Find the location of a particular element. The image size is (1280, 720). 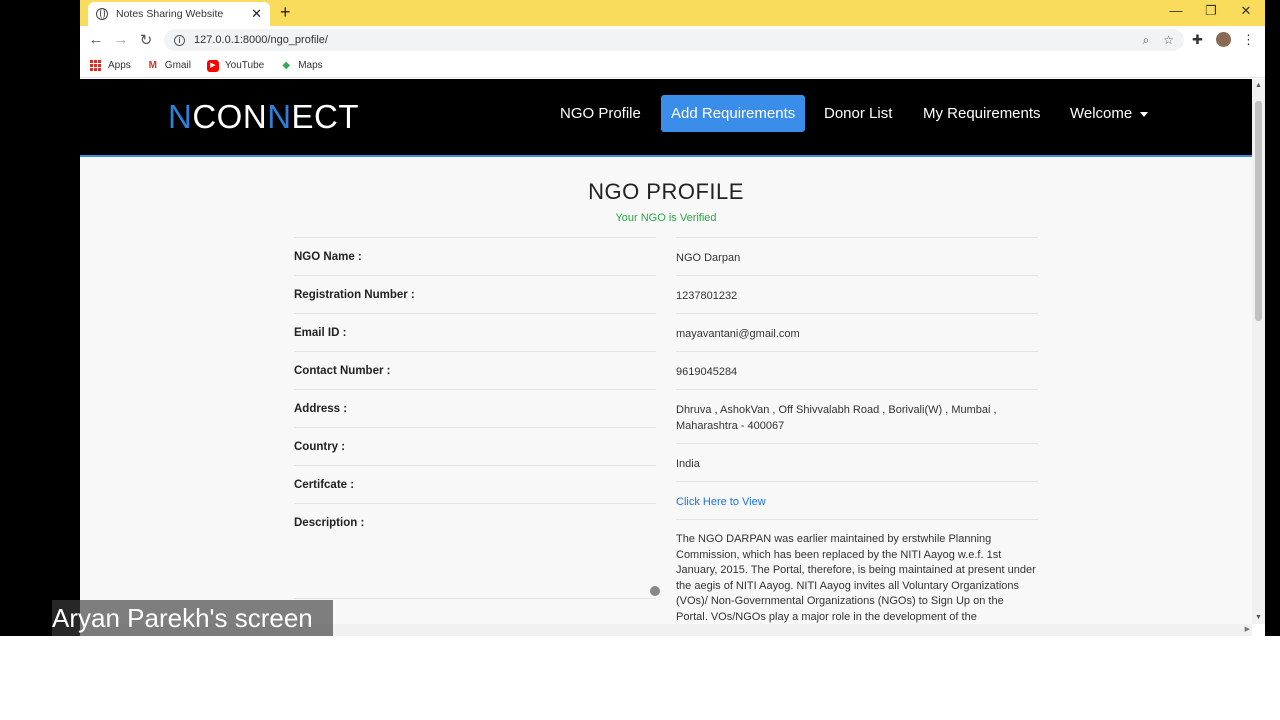

brand-logo: NCONNECT is located at coordinates (263, 117).